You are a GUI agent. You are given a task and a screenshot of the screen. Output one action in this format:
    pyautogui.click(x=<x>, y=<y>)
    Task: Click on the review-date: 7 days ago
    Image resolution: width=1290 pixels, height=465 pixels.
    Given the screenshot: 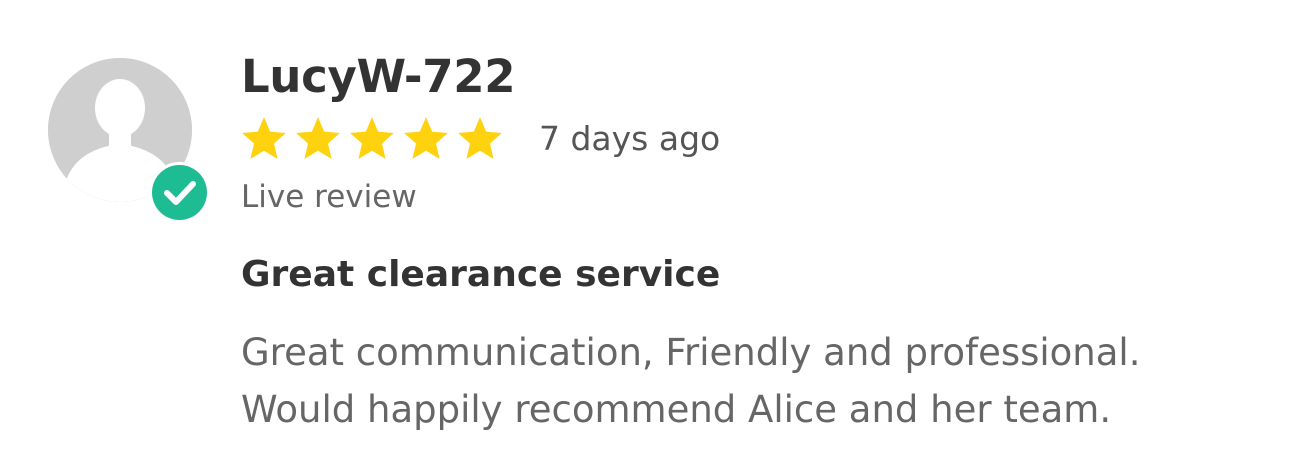 What is the action you would take?
    pyautogui.click(x=630, y=138)
    